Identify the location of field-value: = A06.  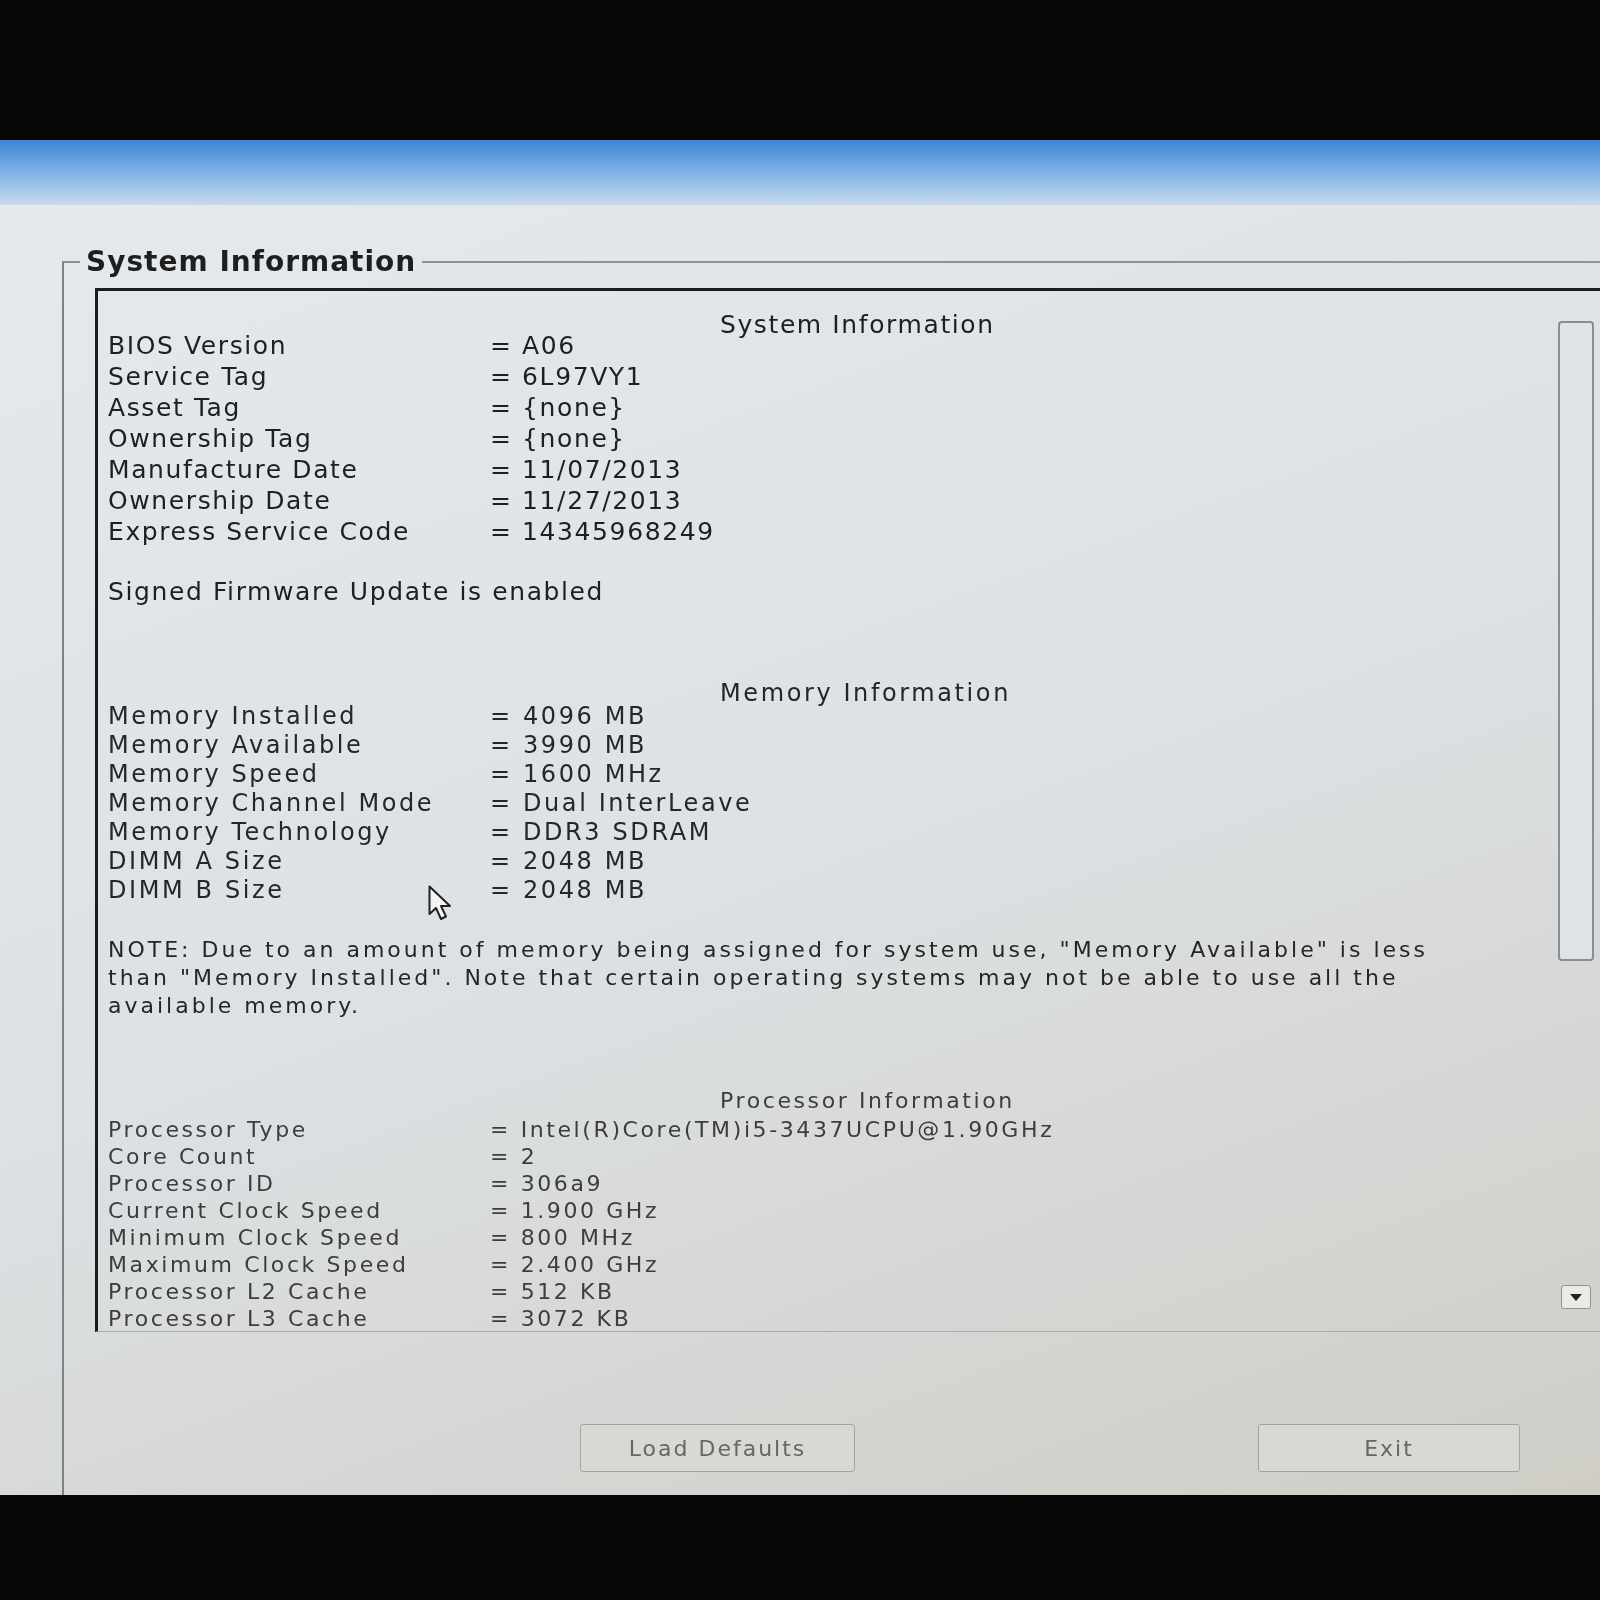
(533, 345).